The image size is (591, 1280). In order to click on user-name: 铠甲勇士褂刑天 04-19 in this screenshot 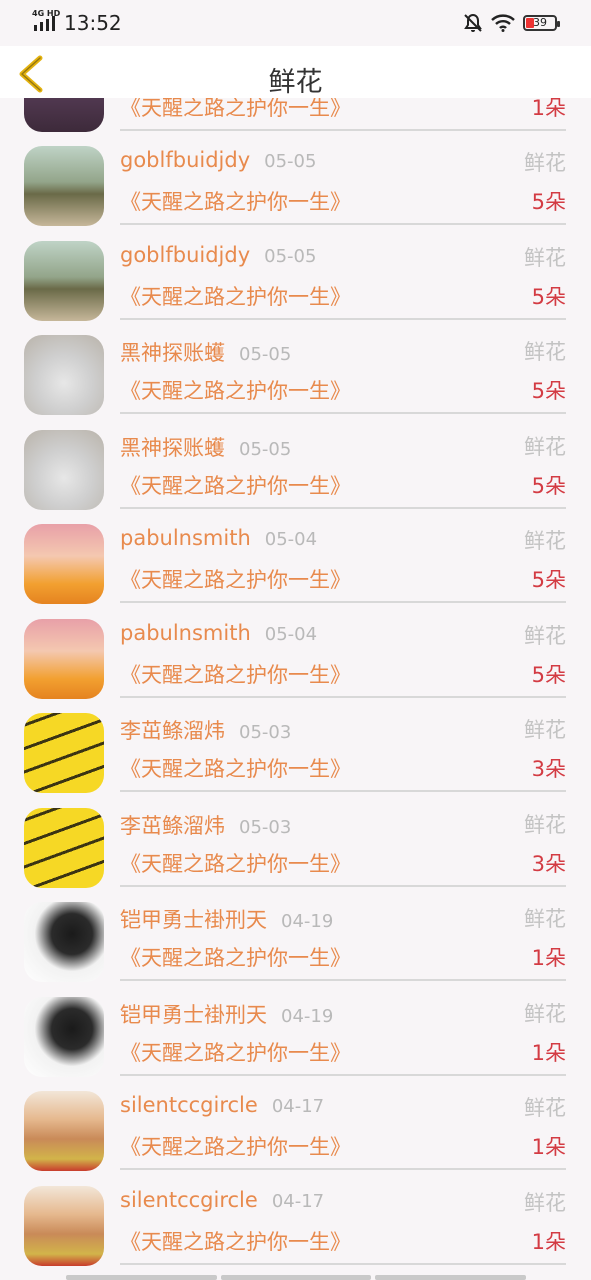, I will do `click(227, 1015)`.